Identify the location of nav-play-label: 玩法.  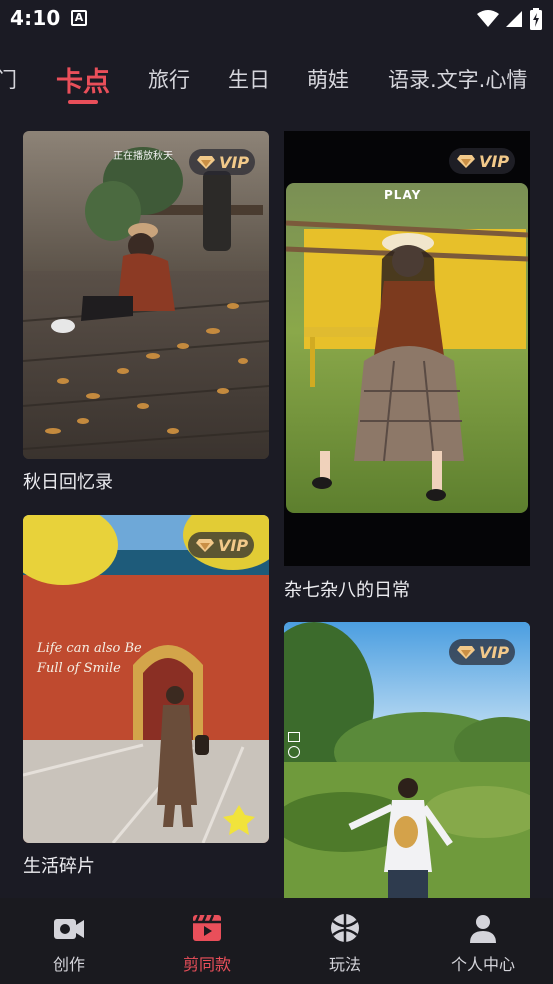
(344, 964).